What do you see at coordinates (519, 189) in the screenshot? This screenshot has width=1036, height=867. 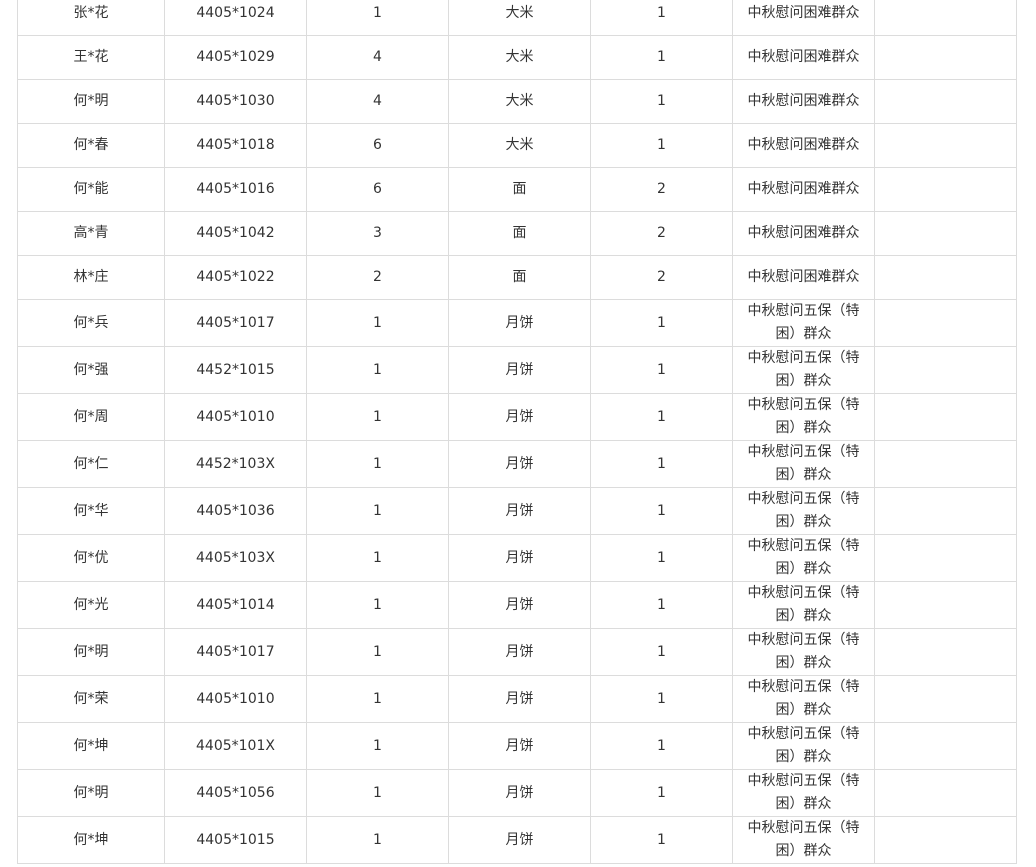 I see `cell-item: 面` at bounding box center [519, 189].